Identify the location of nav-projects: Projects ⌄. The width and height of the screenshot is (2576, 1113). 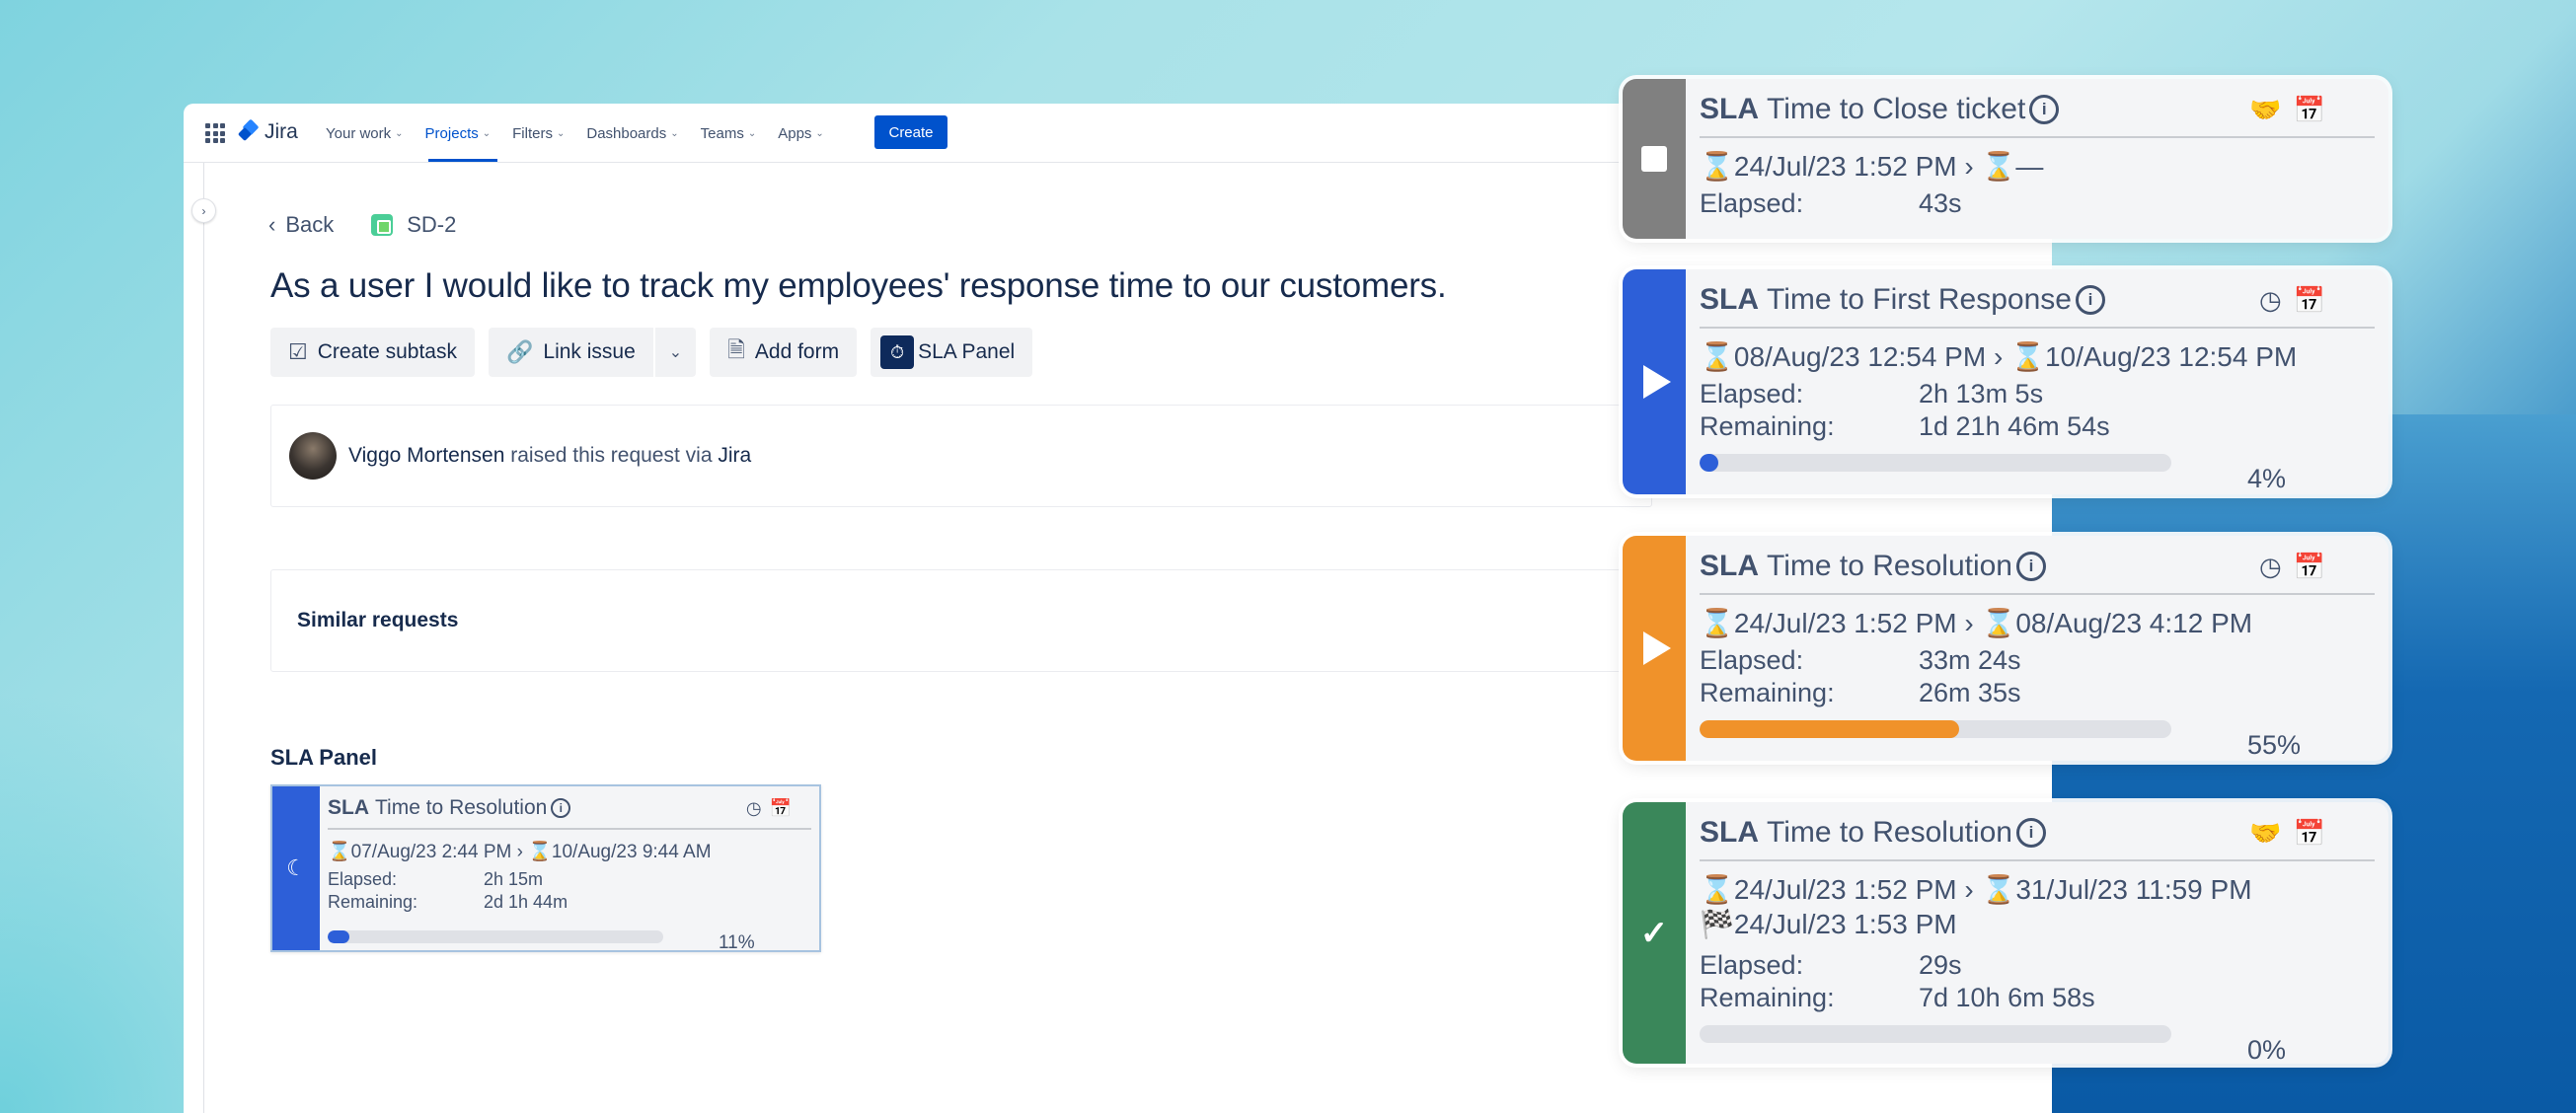
(458, 133).